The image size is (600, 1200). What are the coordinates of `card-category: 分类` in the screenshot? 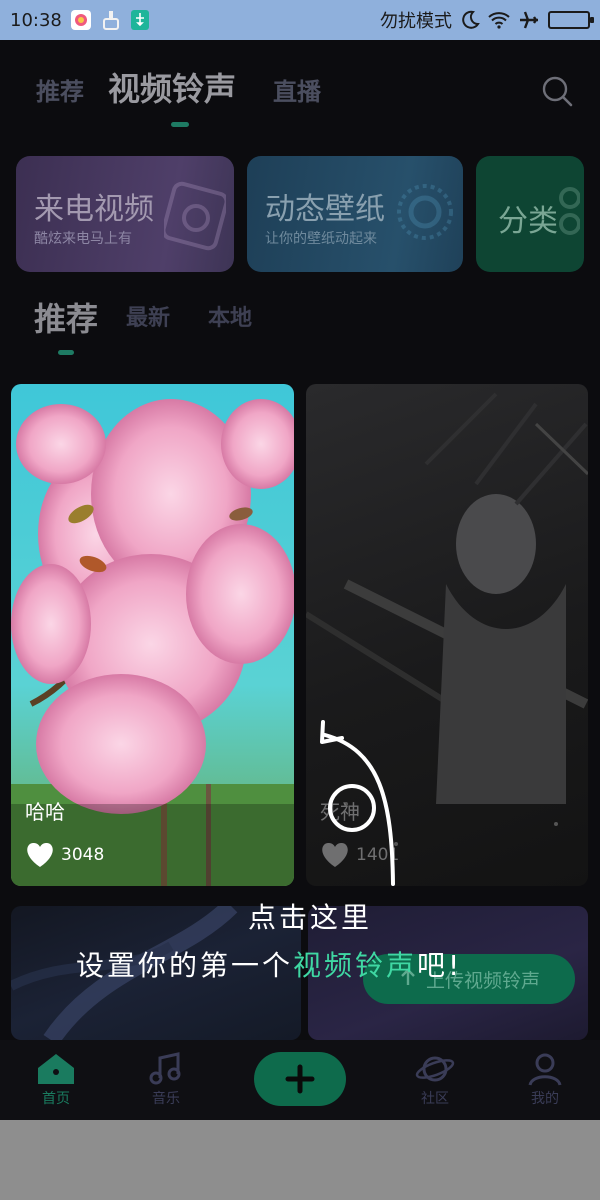 It's located at (530, 214).